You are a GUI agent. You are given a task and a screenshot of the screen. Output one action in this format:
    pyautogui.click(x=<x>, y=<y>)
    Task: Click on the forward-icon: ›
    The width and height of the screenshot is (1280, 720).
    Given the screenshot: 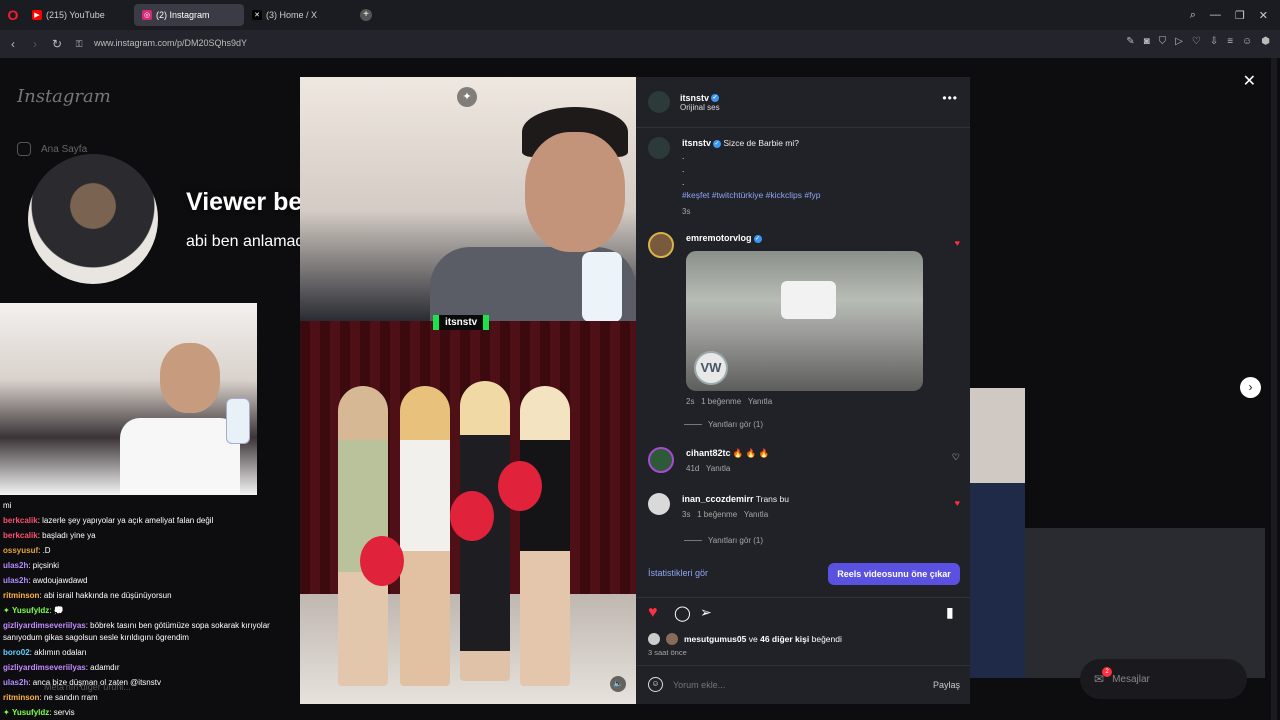 What is the action you would take?
    pyautogui.click(x=35, y=44)
    